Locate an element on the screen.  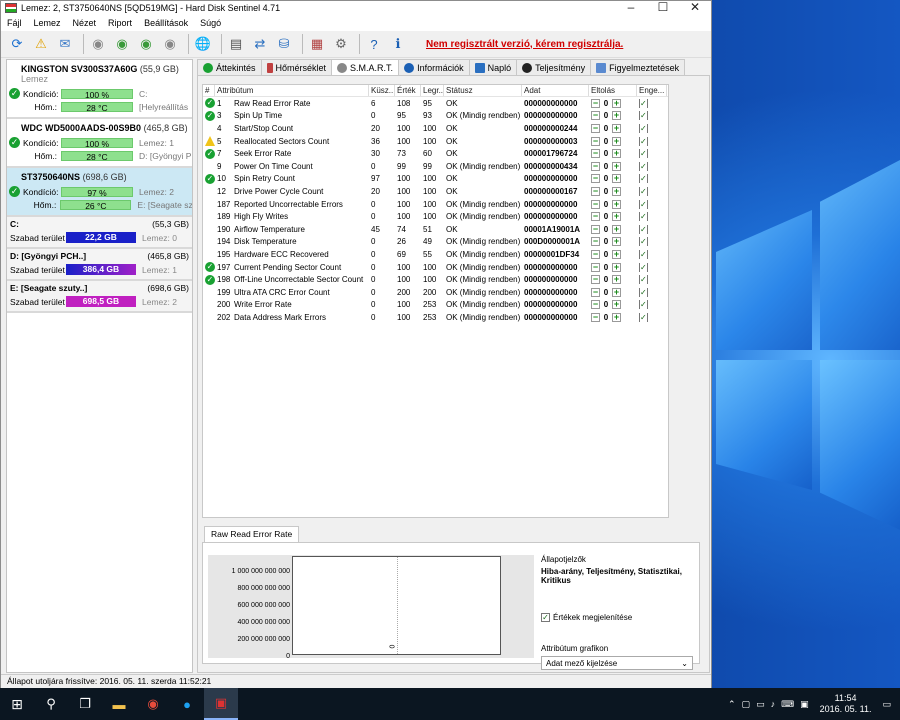
disk-surface-icon: ◉ is located at coordinates (122, 44).